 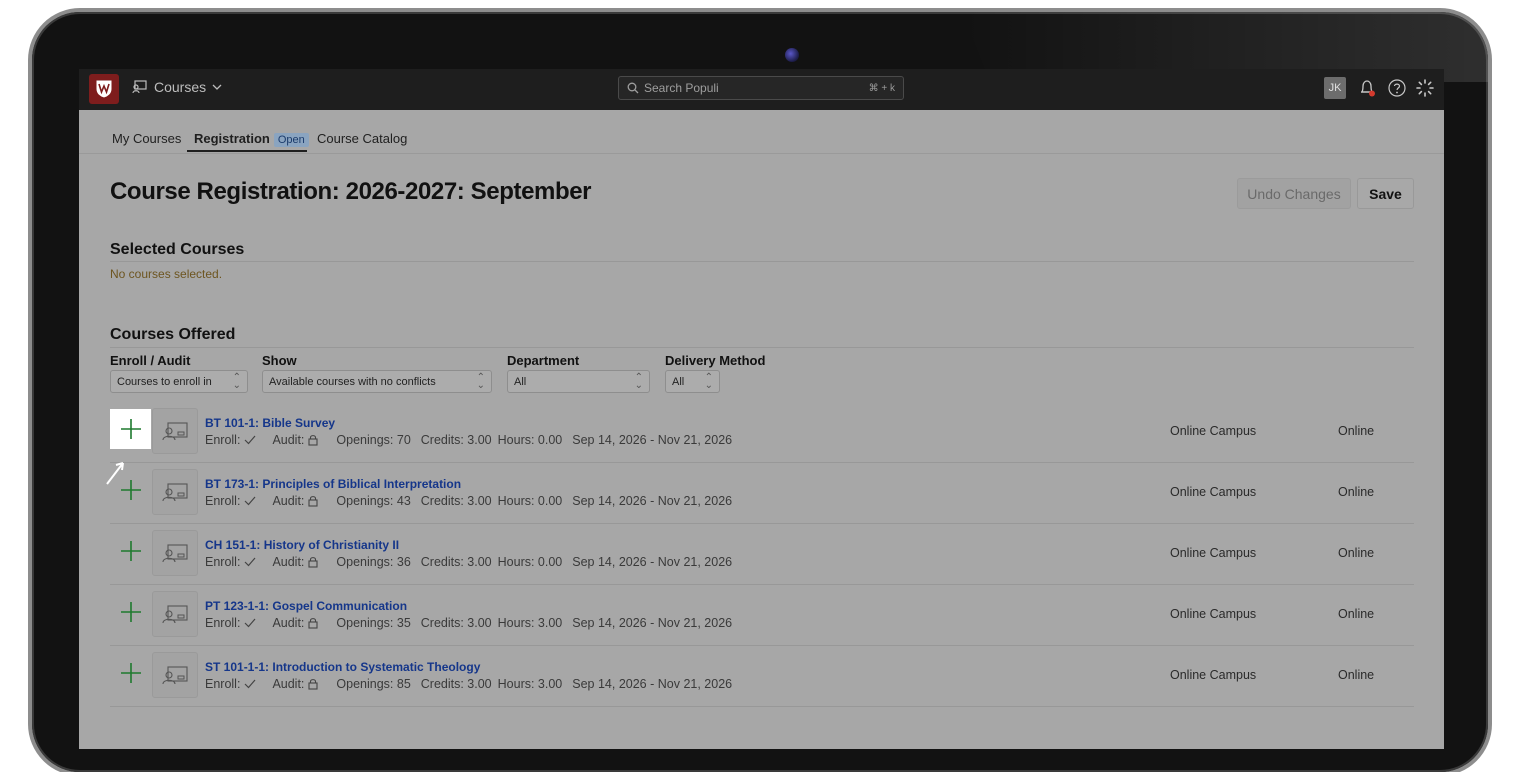 I want to click on module-switcher: Courses, so click(x=177, y=87).